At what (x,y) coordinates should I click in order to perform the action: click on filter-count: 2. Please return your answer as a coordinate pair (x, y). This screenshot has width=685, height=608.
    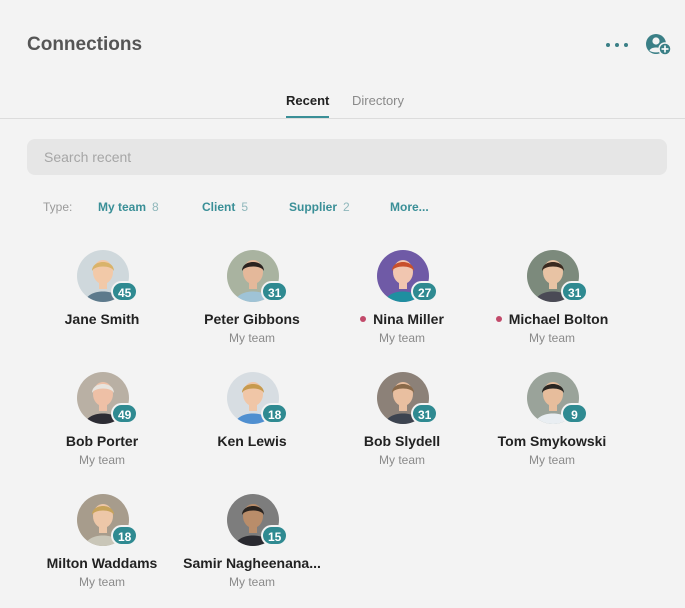
    Looking at the image, I should click on (346, 207).